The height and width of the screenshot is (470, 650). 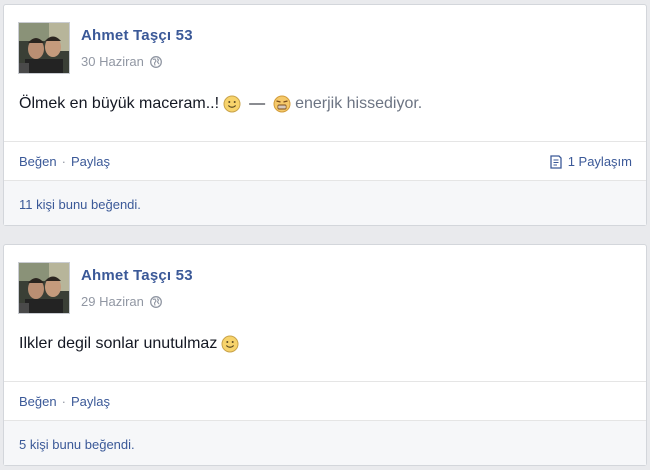 I want to click on likes-summary: 5 kişi bunu beğendi., so click(x=77, y=444).